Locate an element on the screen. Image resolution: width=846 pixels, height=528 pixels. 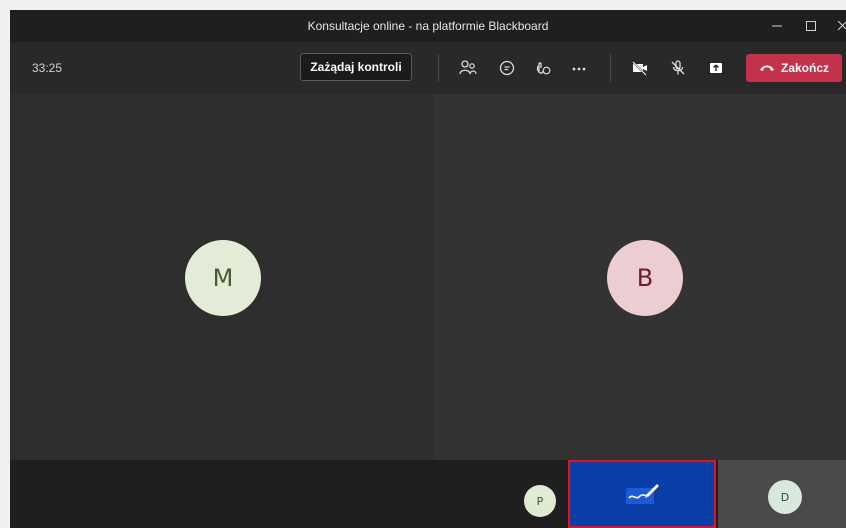
more-icon is located at coordinates (579, 69).